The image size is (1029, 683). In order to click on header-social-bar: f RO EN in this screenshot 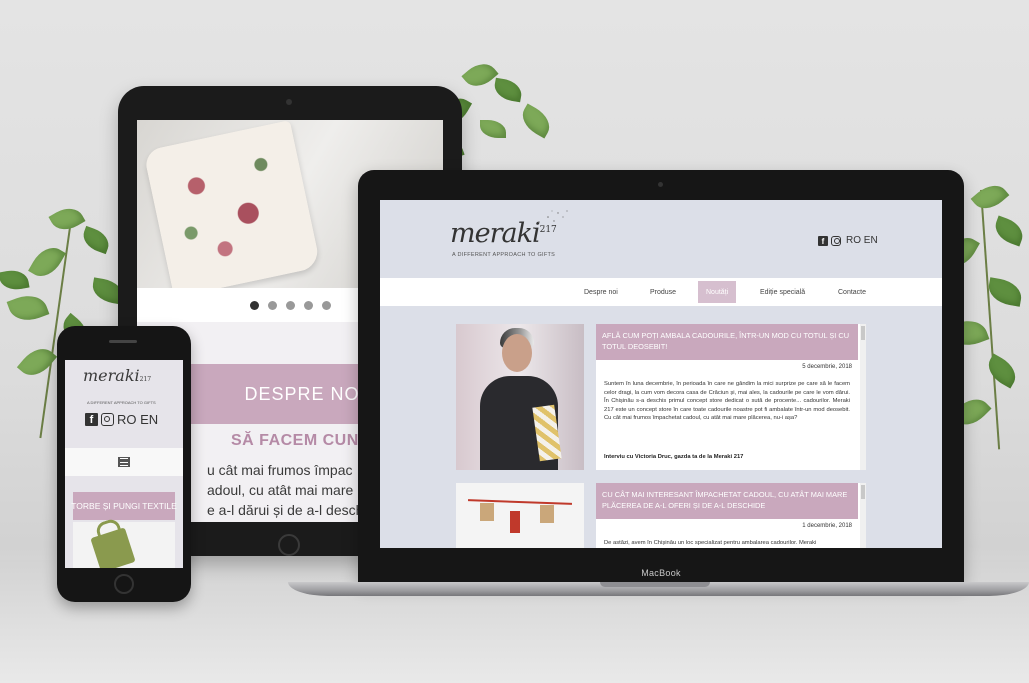, I will do `click(848, 240)`.